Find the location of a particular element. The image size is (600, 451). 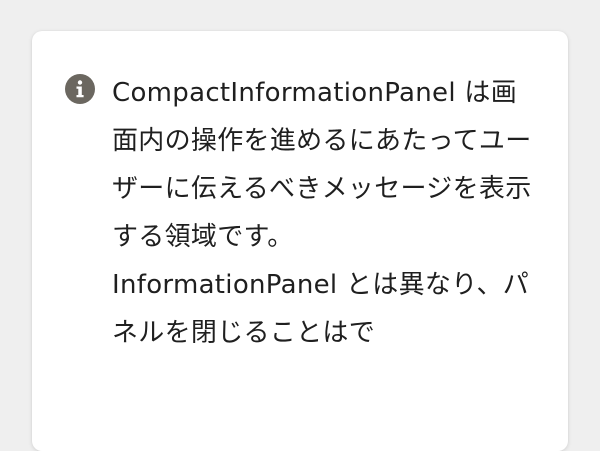

info-icon is located at coordinates (80, 89).